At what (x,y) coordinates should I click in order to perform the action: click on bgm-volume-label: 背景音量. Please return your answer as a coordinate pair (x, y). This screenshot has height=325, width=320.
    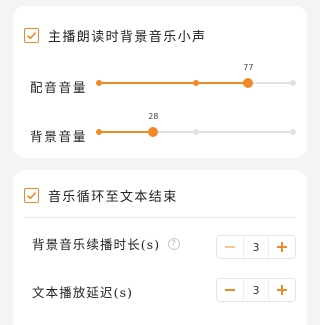
    Looking at the image, I should click on (59, 136).